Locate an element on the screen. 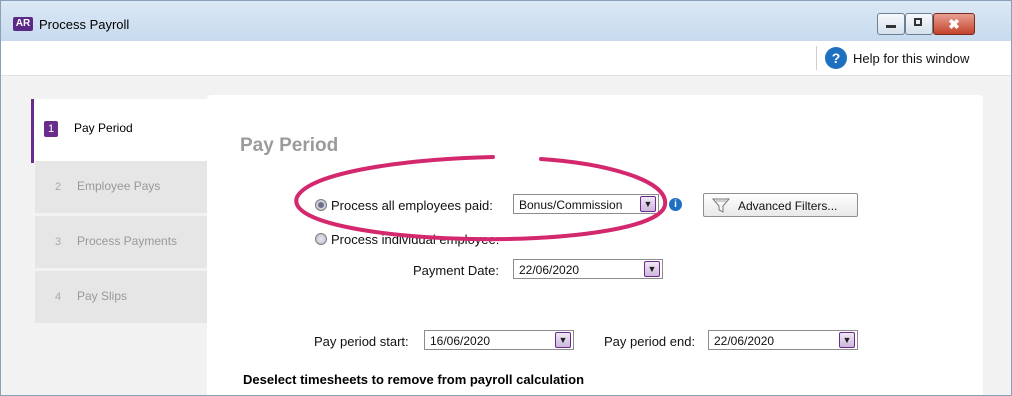 The width and height of the screenshot is (1012, 396). step-process-payments: 3 Process Payments is located at coordinates (121, 242).